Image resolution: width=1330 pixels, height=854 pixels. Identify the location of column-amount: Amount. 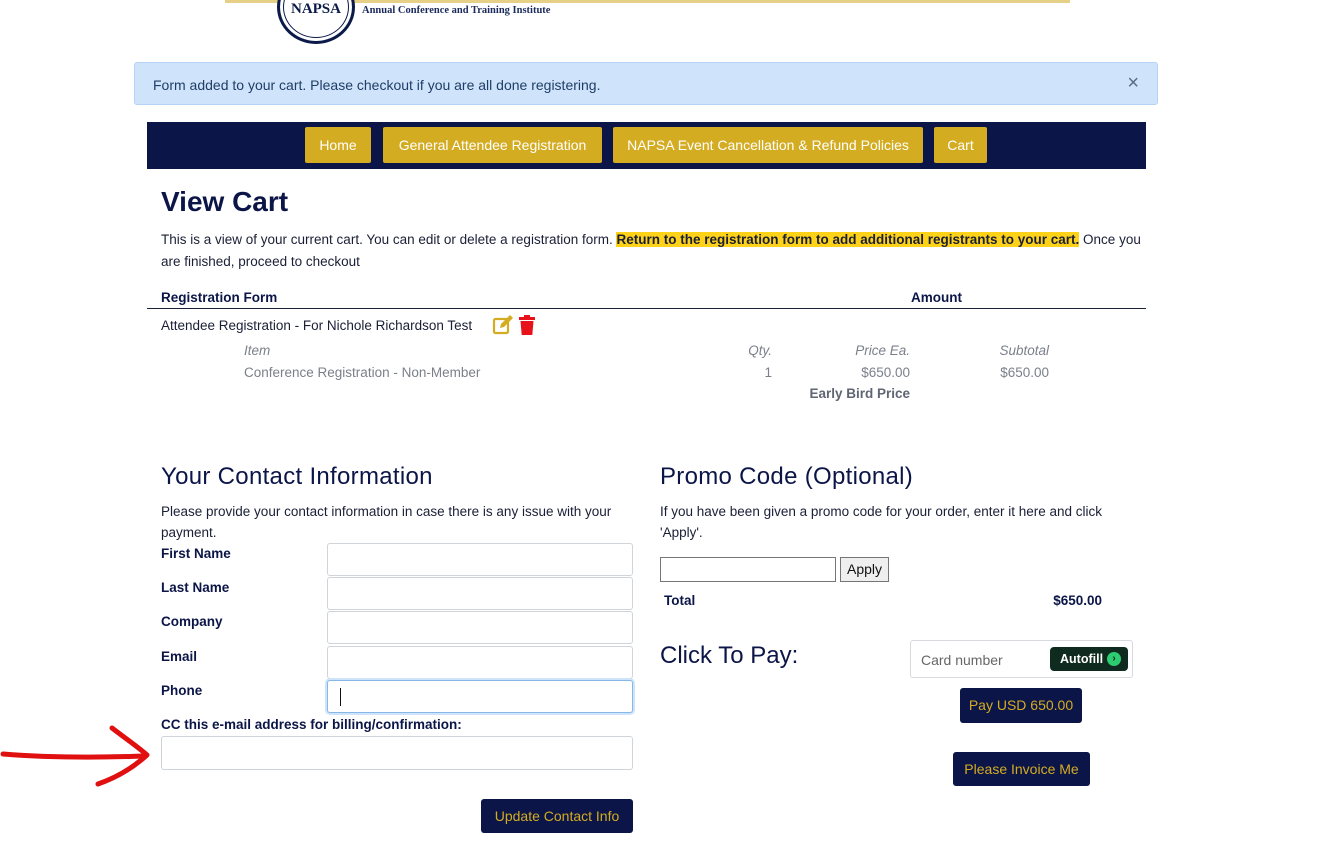
(936, 297).